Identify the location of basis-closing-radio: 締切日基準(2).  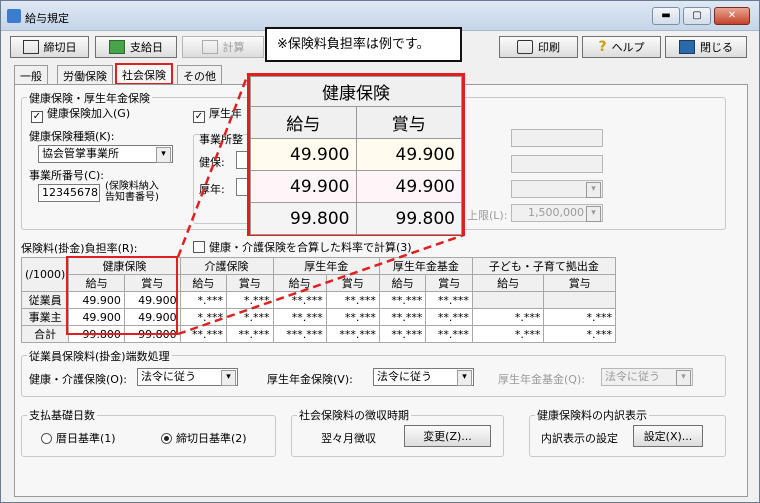
(204, 438).